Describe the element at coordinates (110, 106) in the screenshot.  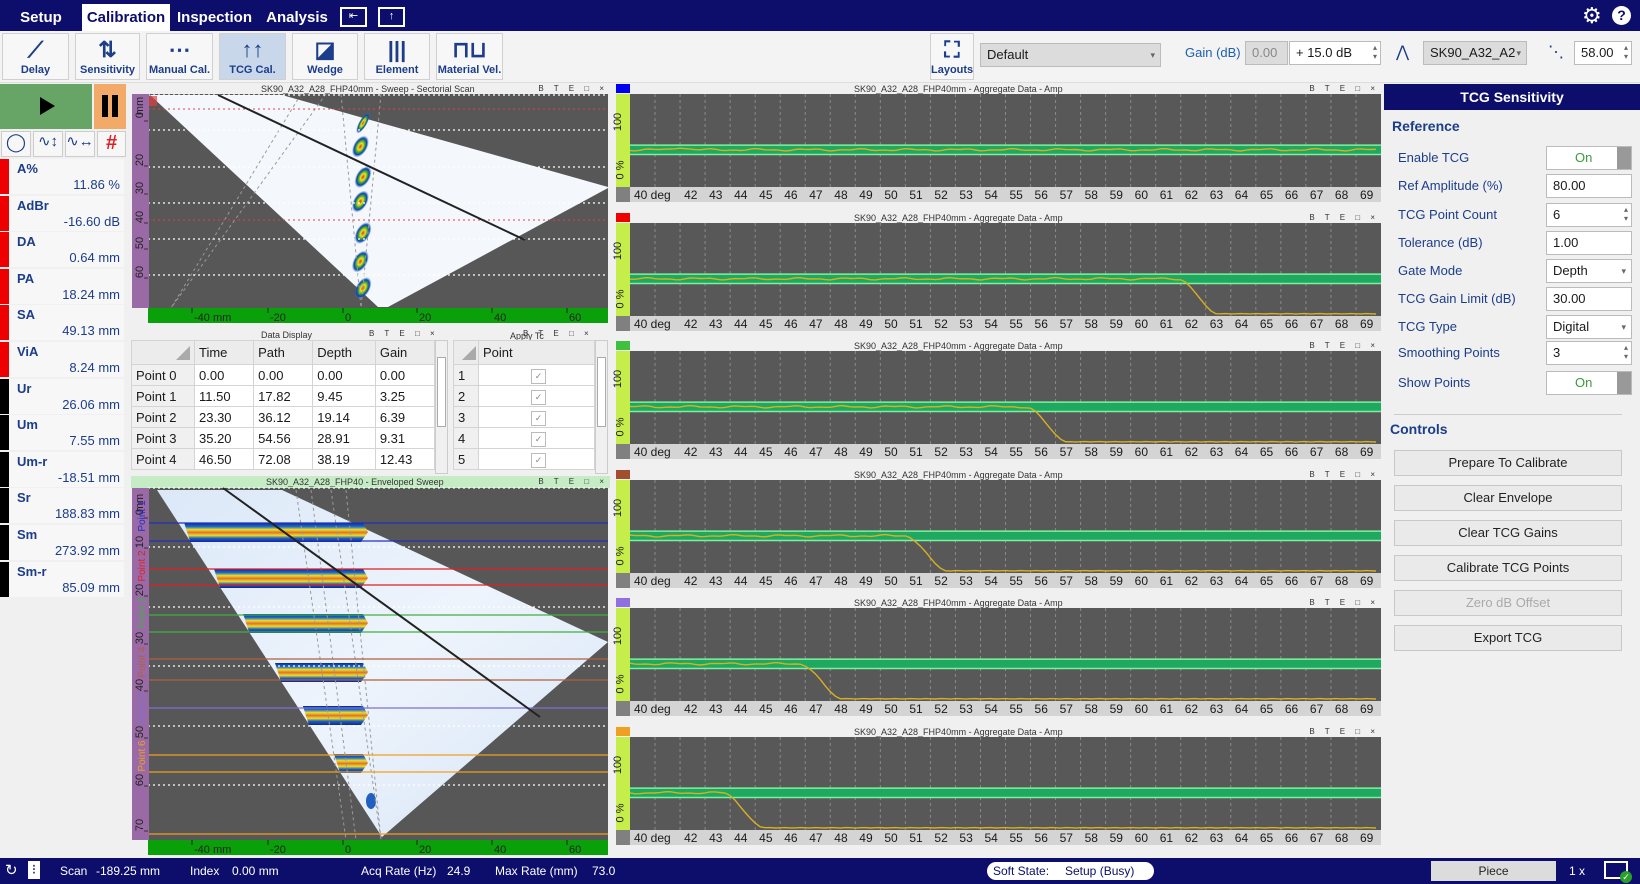
I see `pause-button` at that location.